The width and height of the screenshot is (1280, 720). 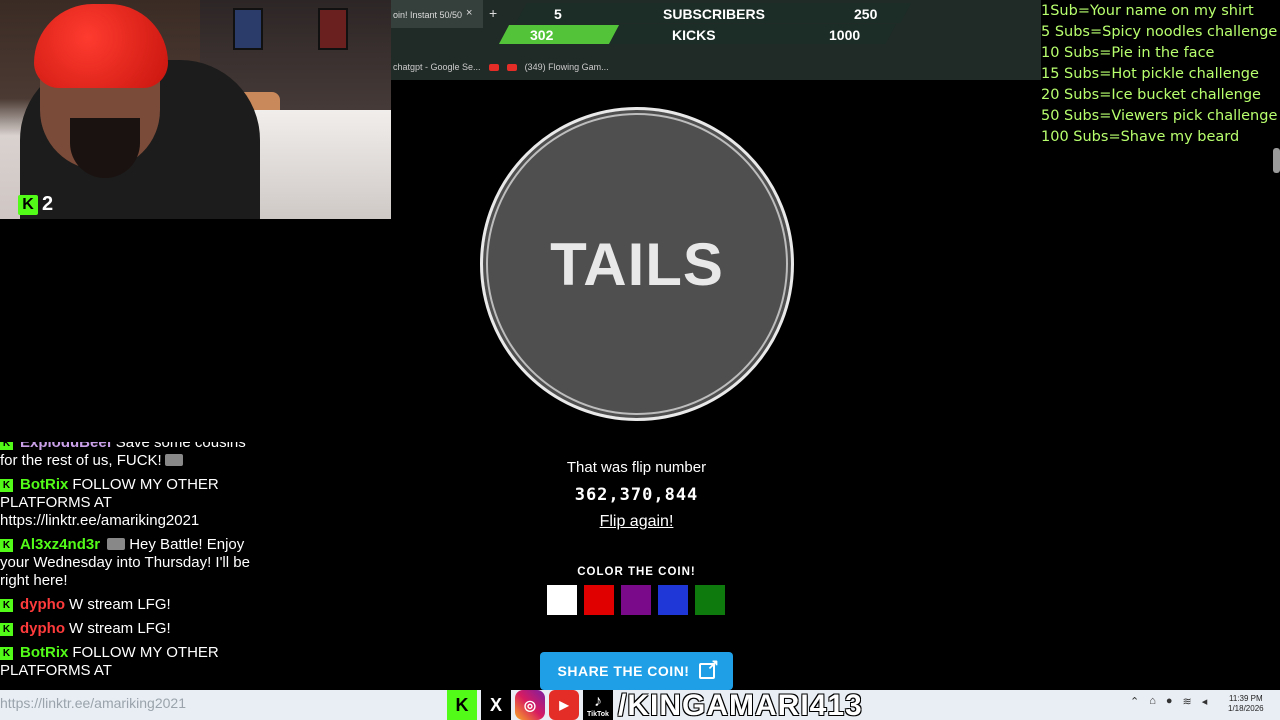 I want to click on kicks-current: 302, so click(x=541, y=35).